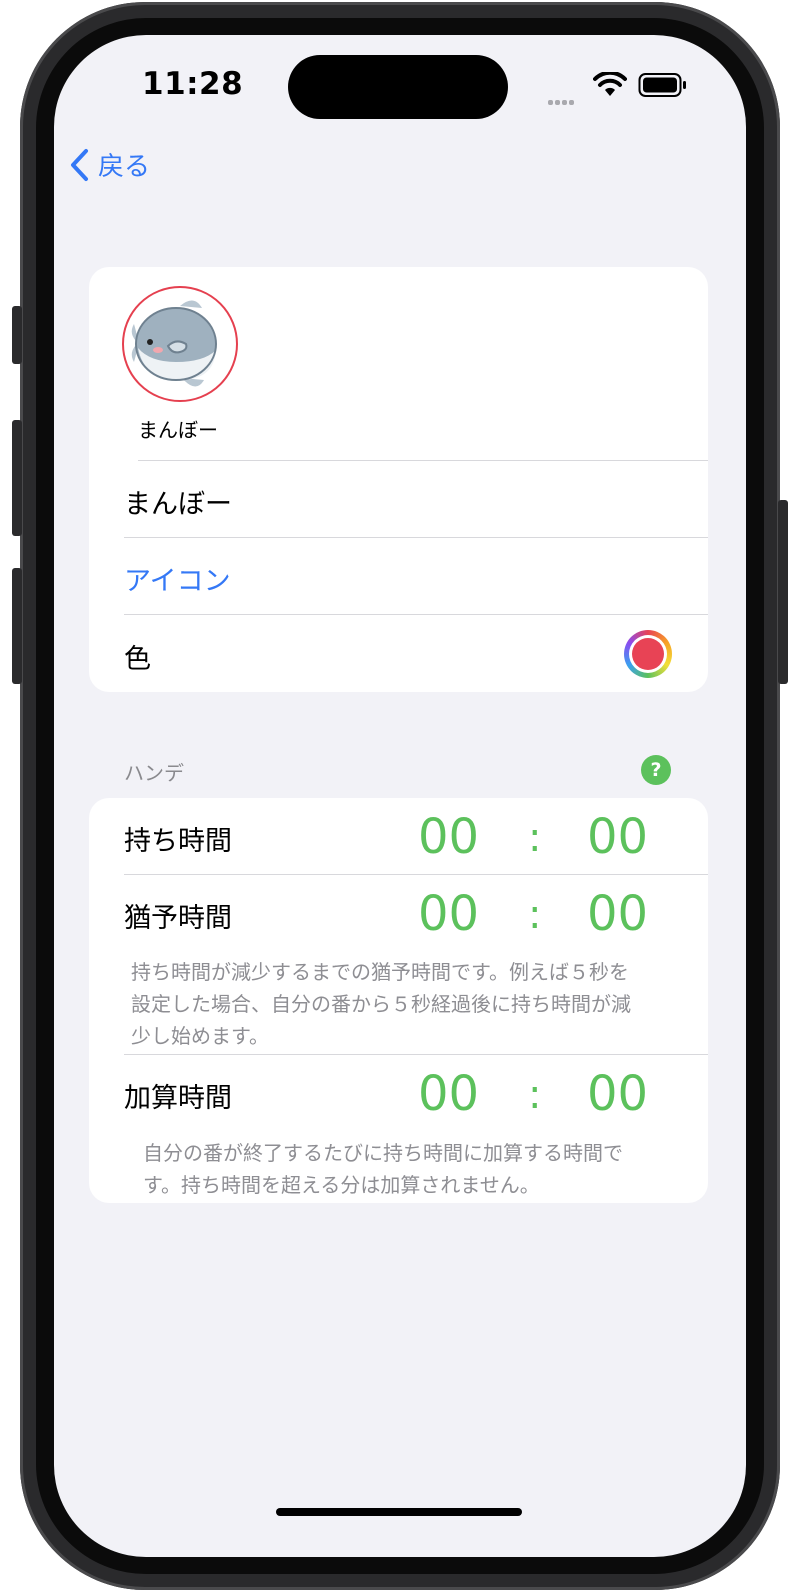 The image size is (801, 1594). What do you see at coordinates (783, 592) in the screenshot?
I see `power-button` at bounding box center [783, 592].